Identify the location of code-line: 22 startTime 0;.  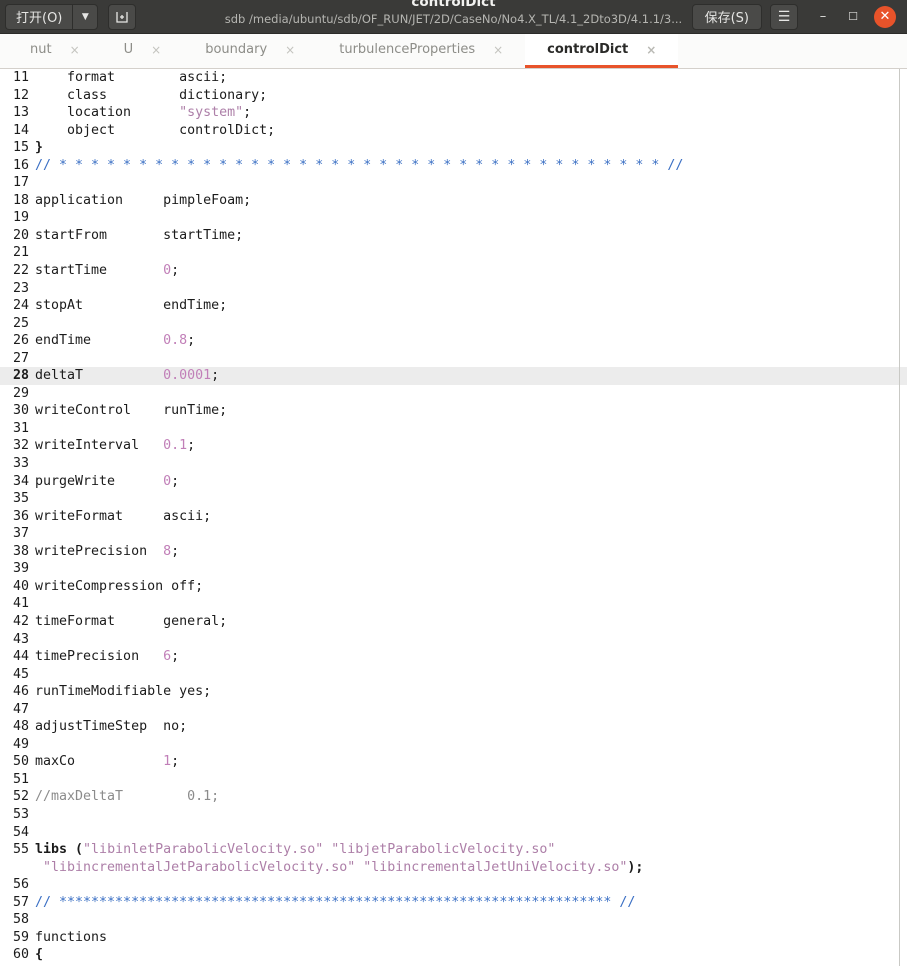
(453, 271).